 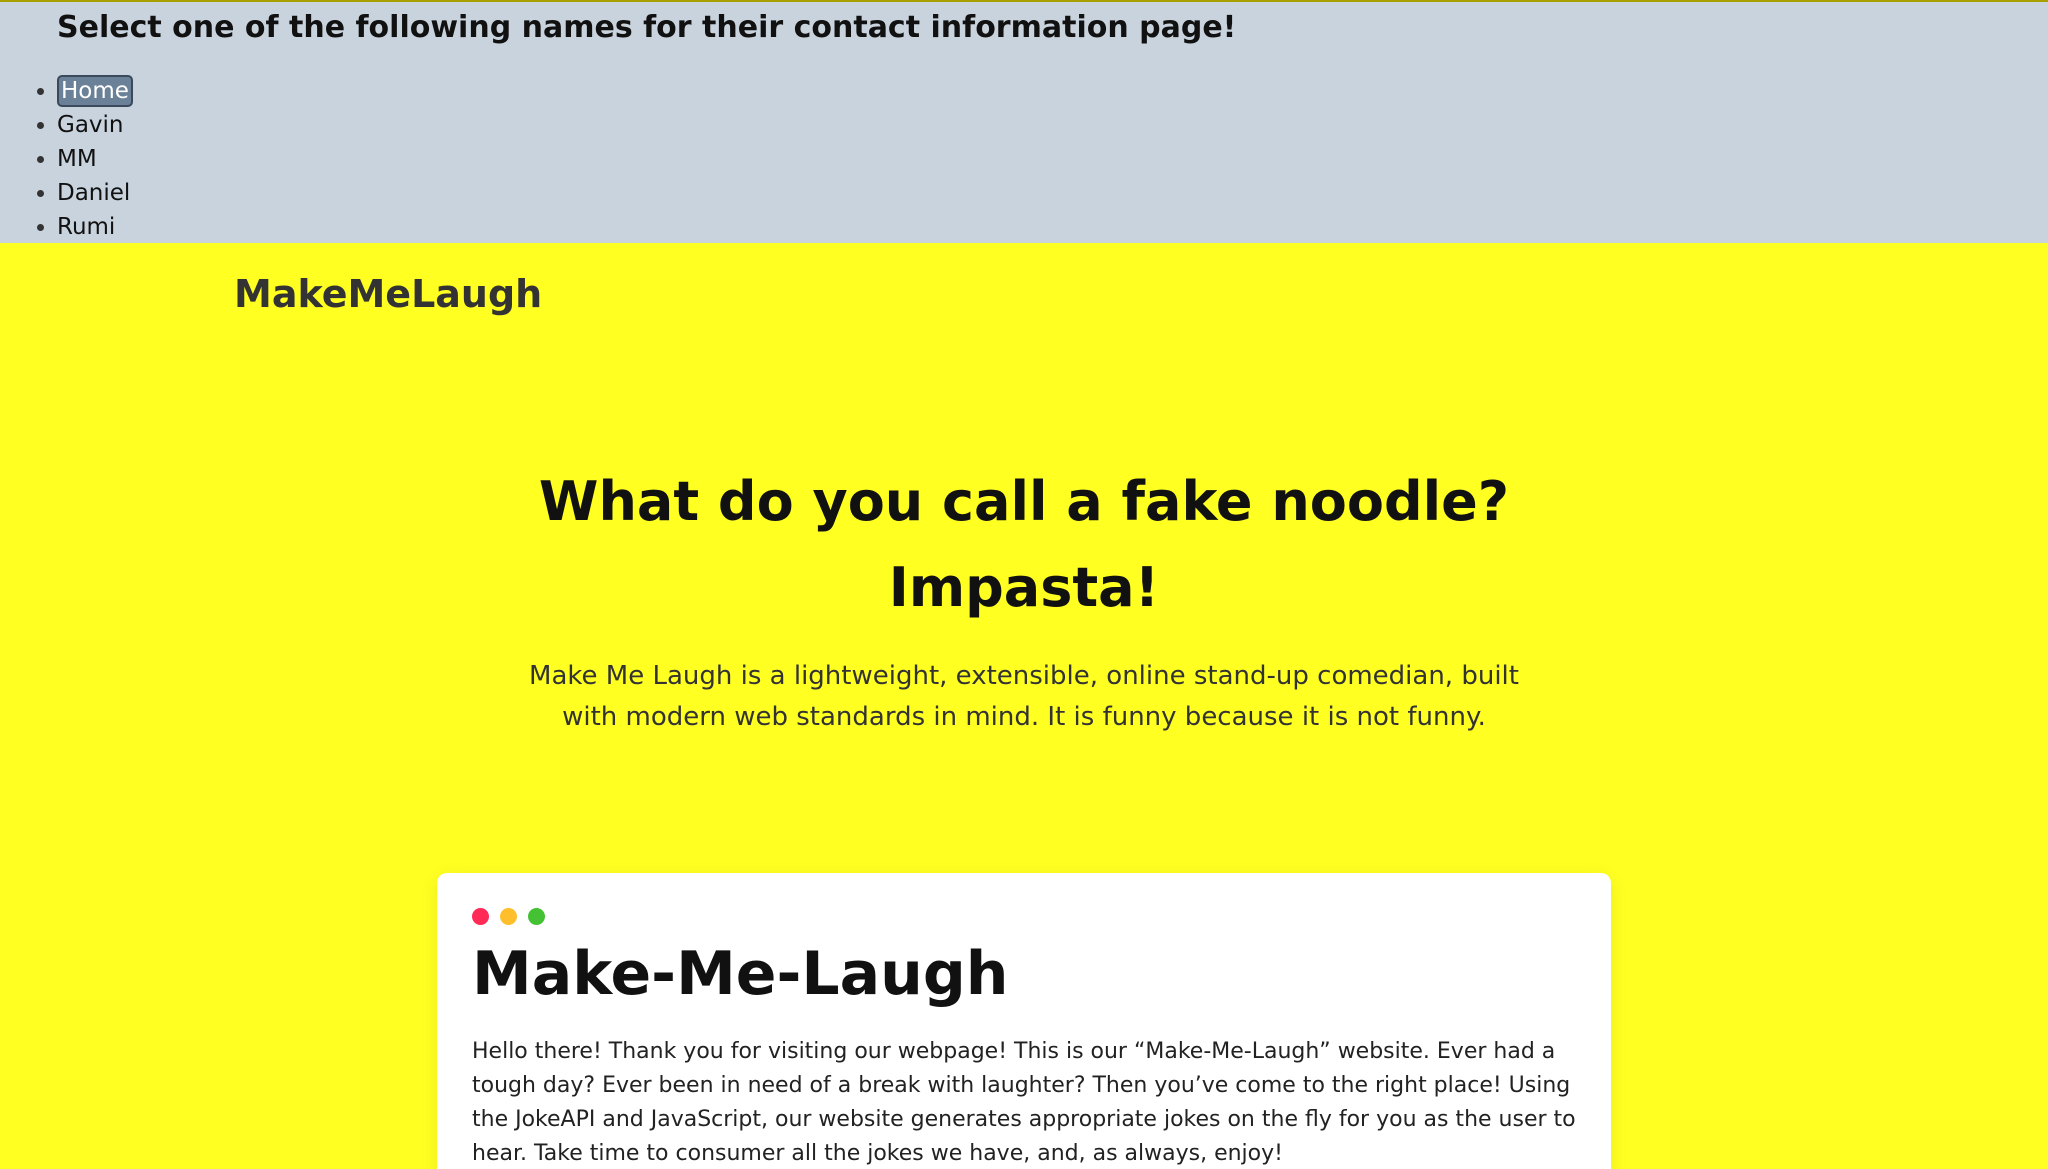 I want to click on nav-link-gavin: Gavin, so click(x=90, y=125).